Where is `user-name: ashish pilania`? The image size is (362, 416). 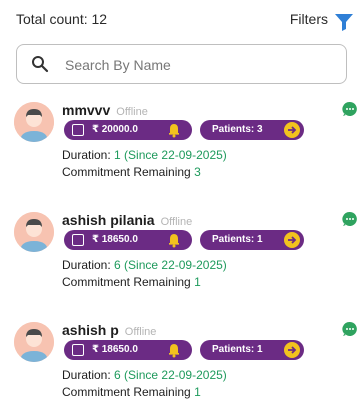
user-name: ashish pilania is located at coordinates (108, 220).